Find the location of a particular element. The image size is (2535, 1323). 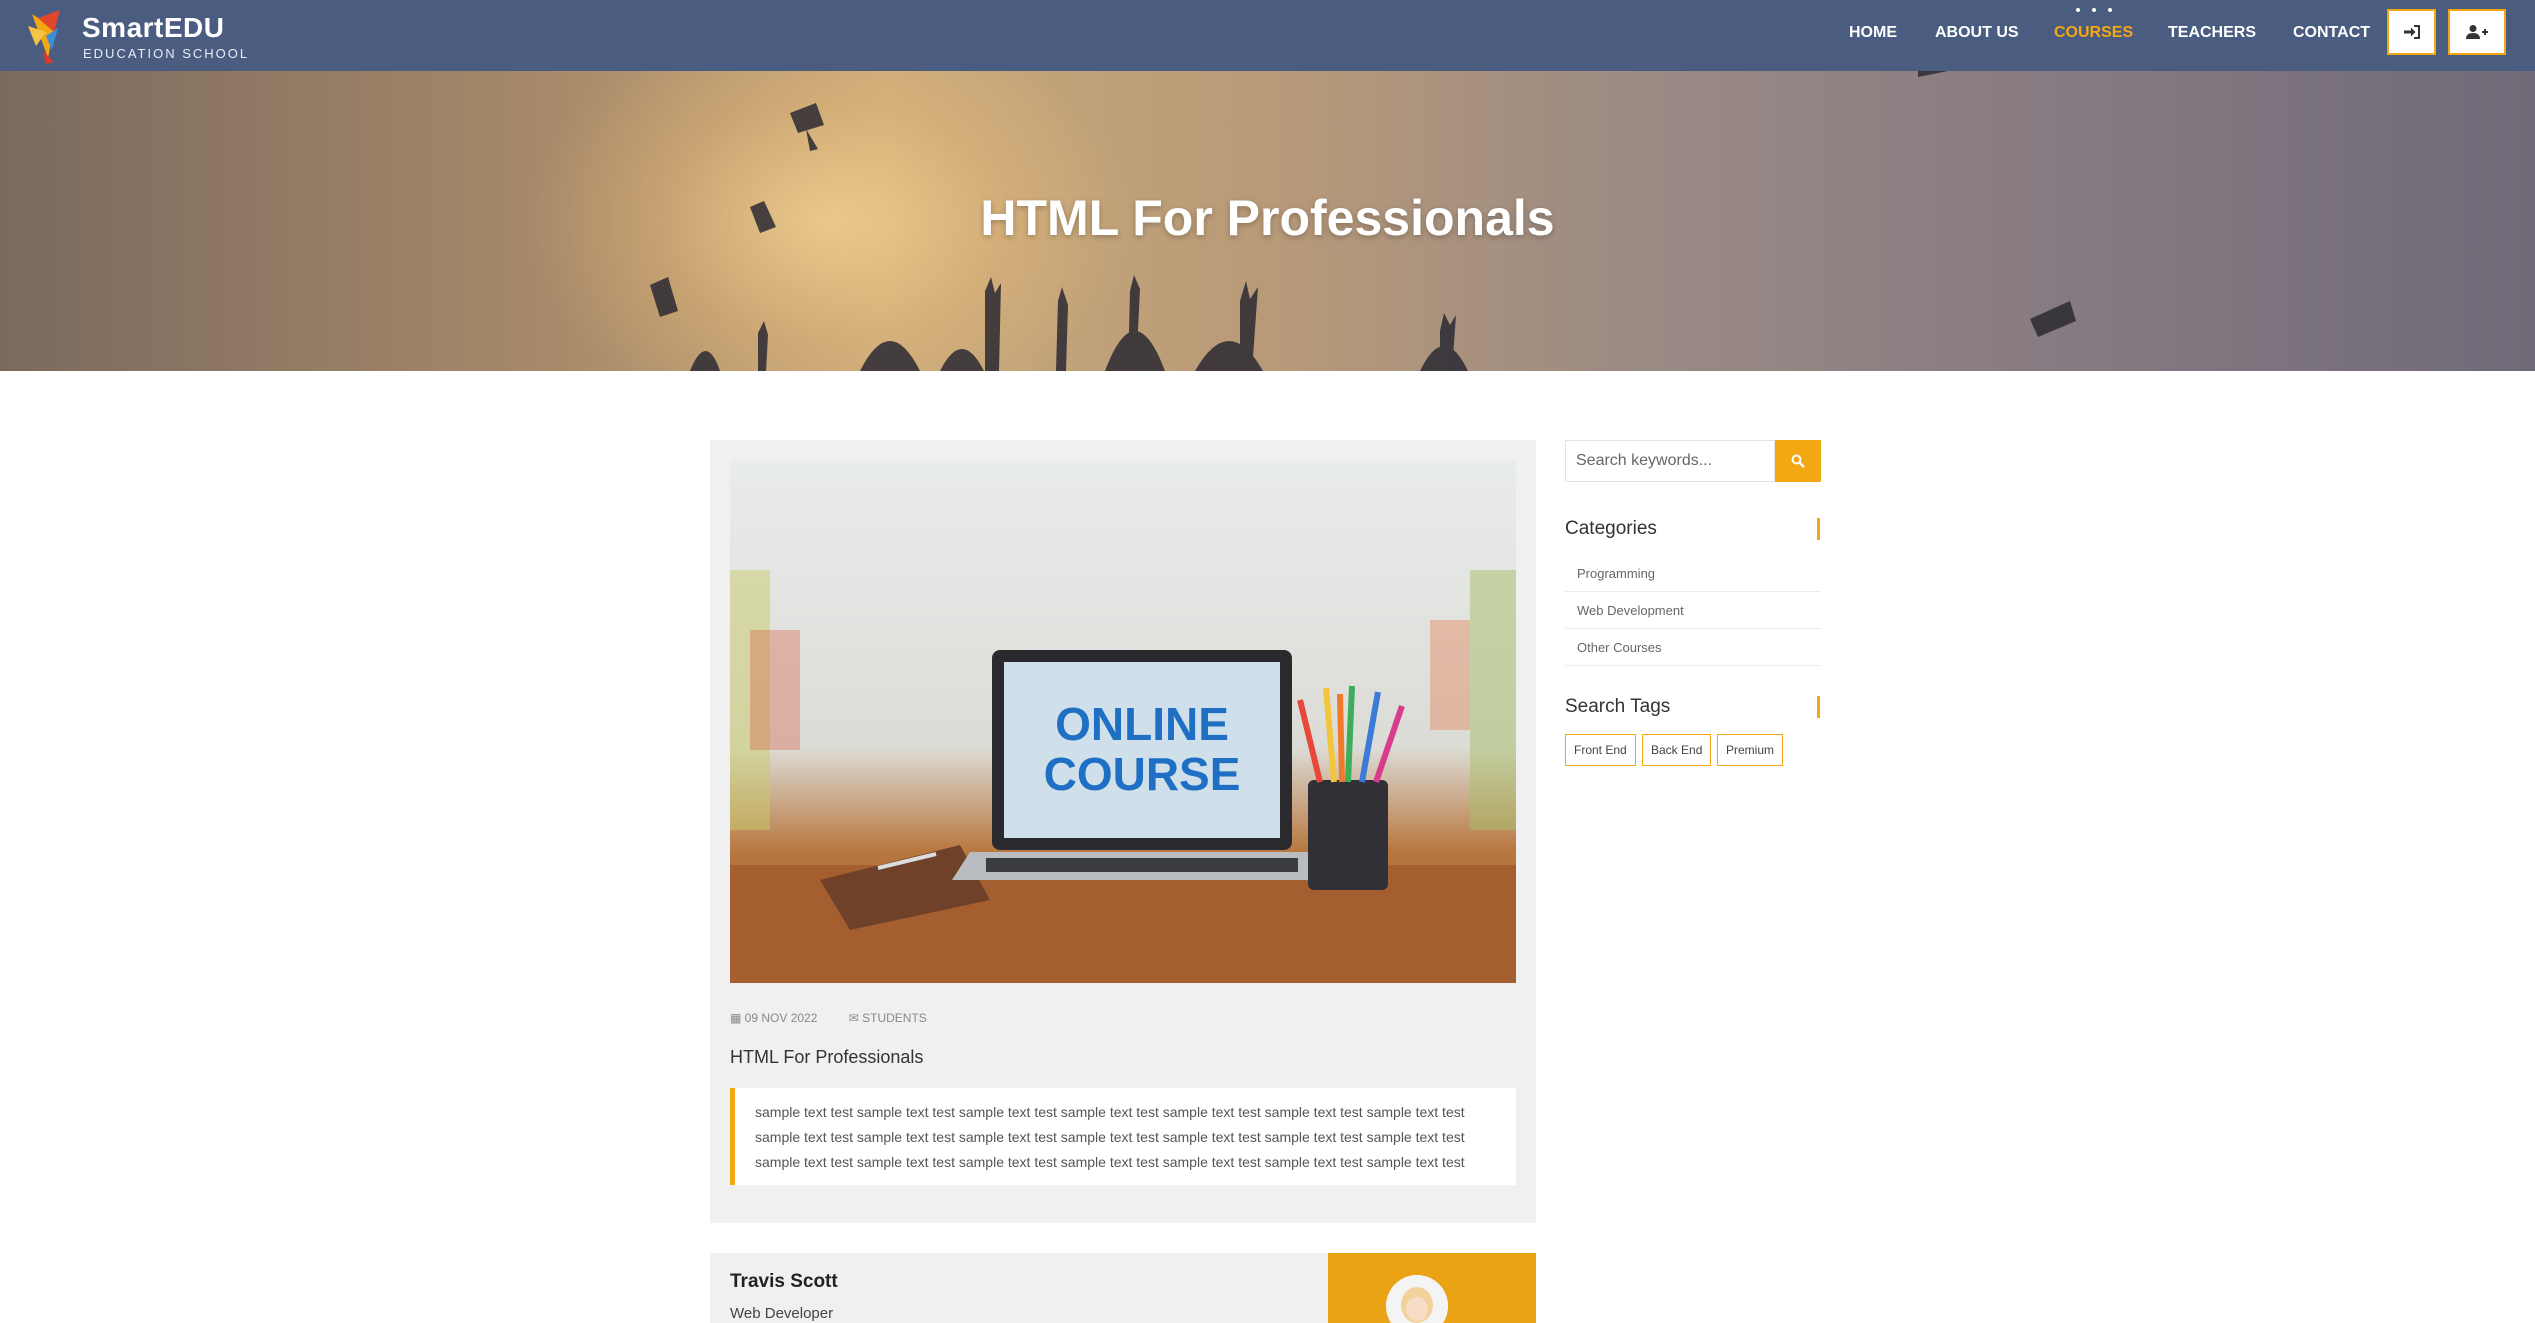

course-image: ONLINE COURSE is located at coordinates (1123, 721).